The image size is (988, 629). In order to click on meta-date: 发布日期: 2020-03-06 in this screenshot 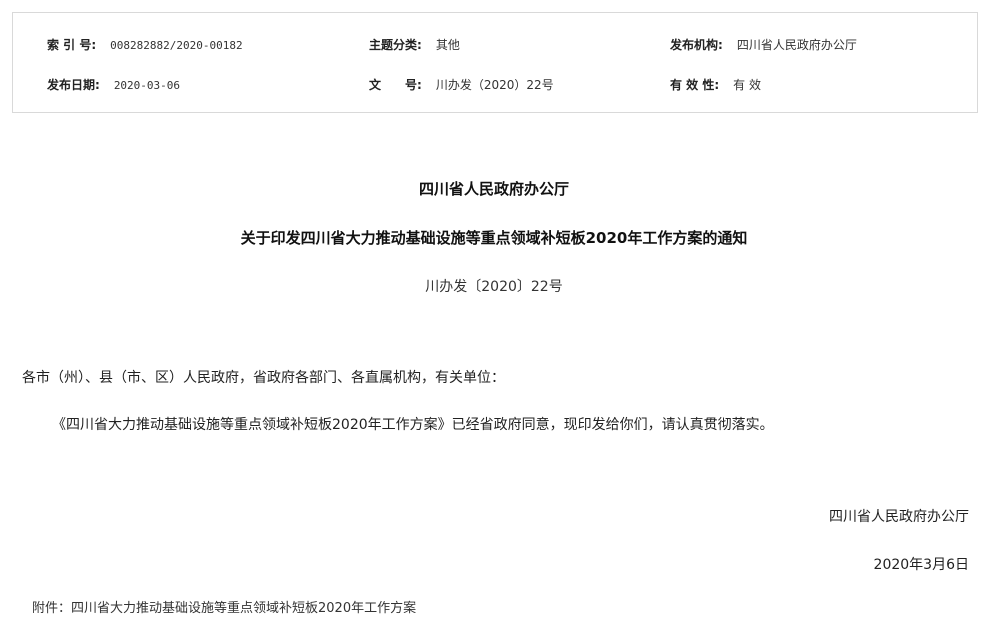, I will do `click(113, 85)`.